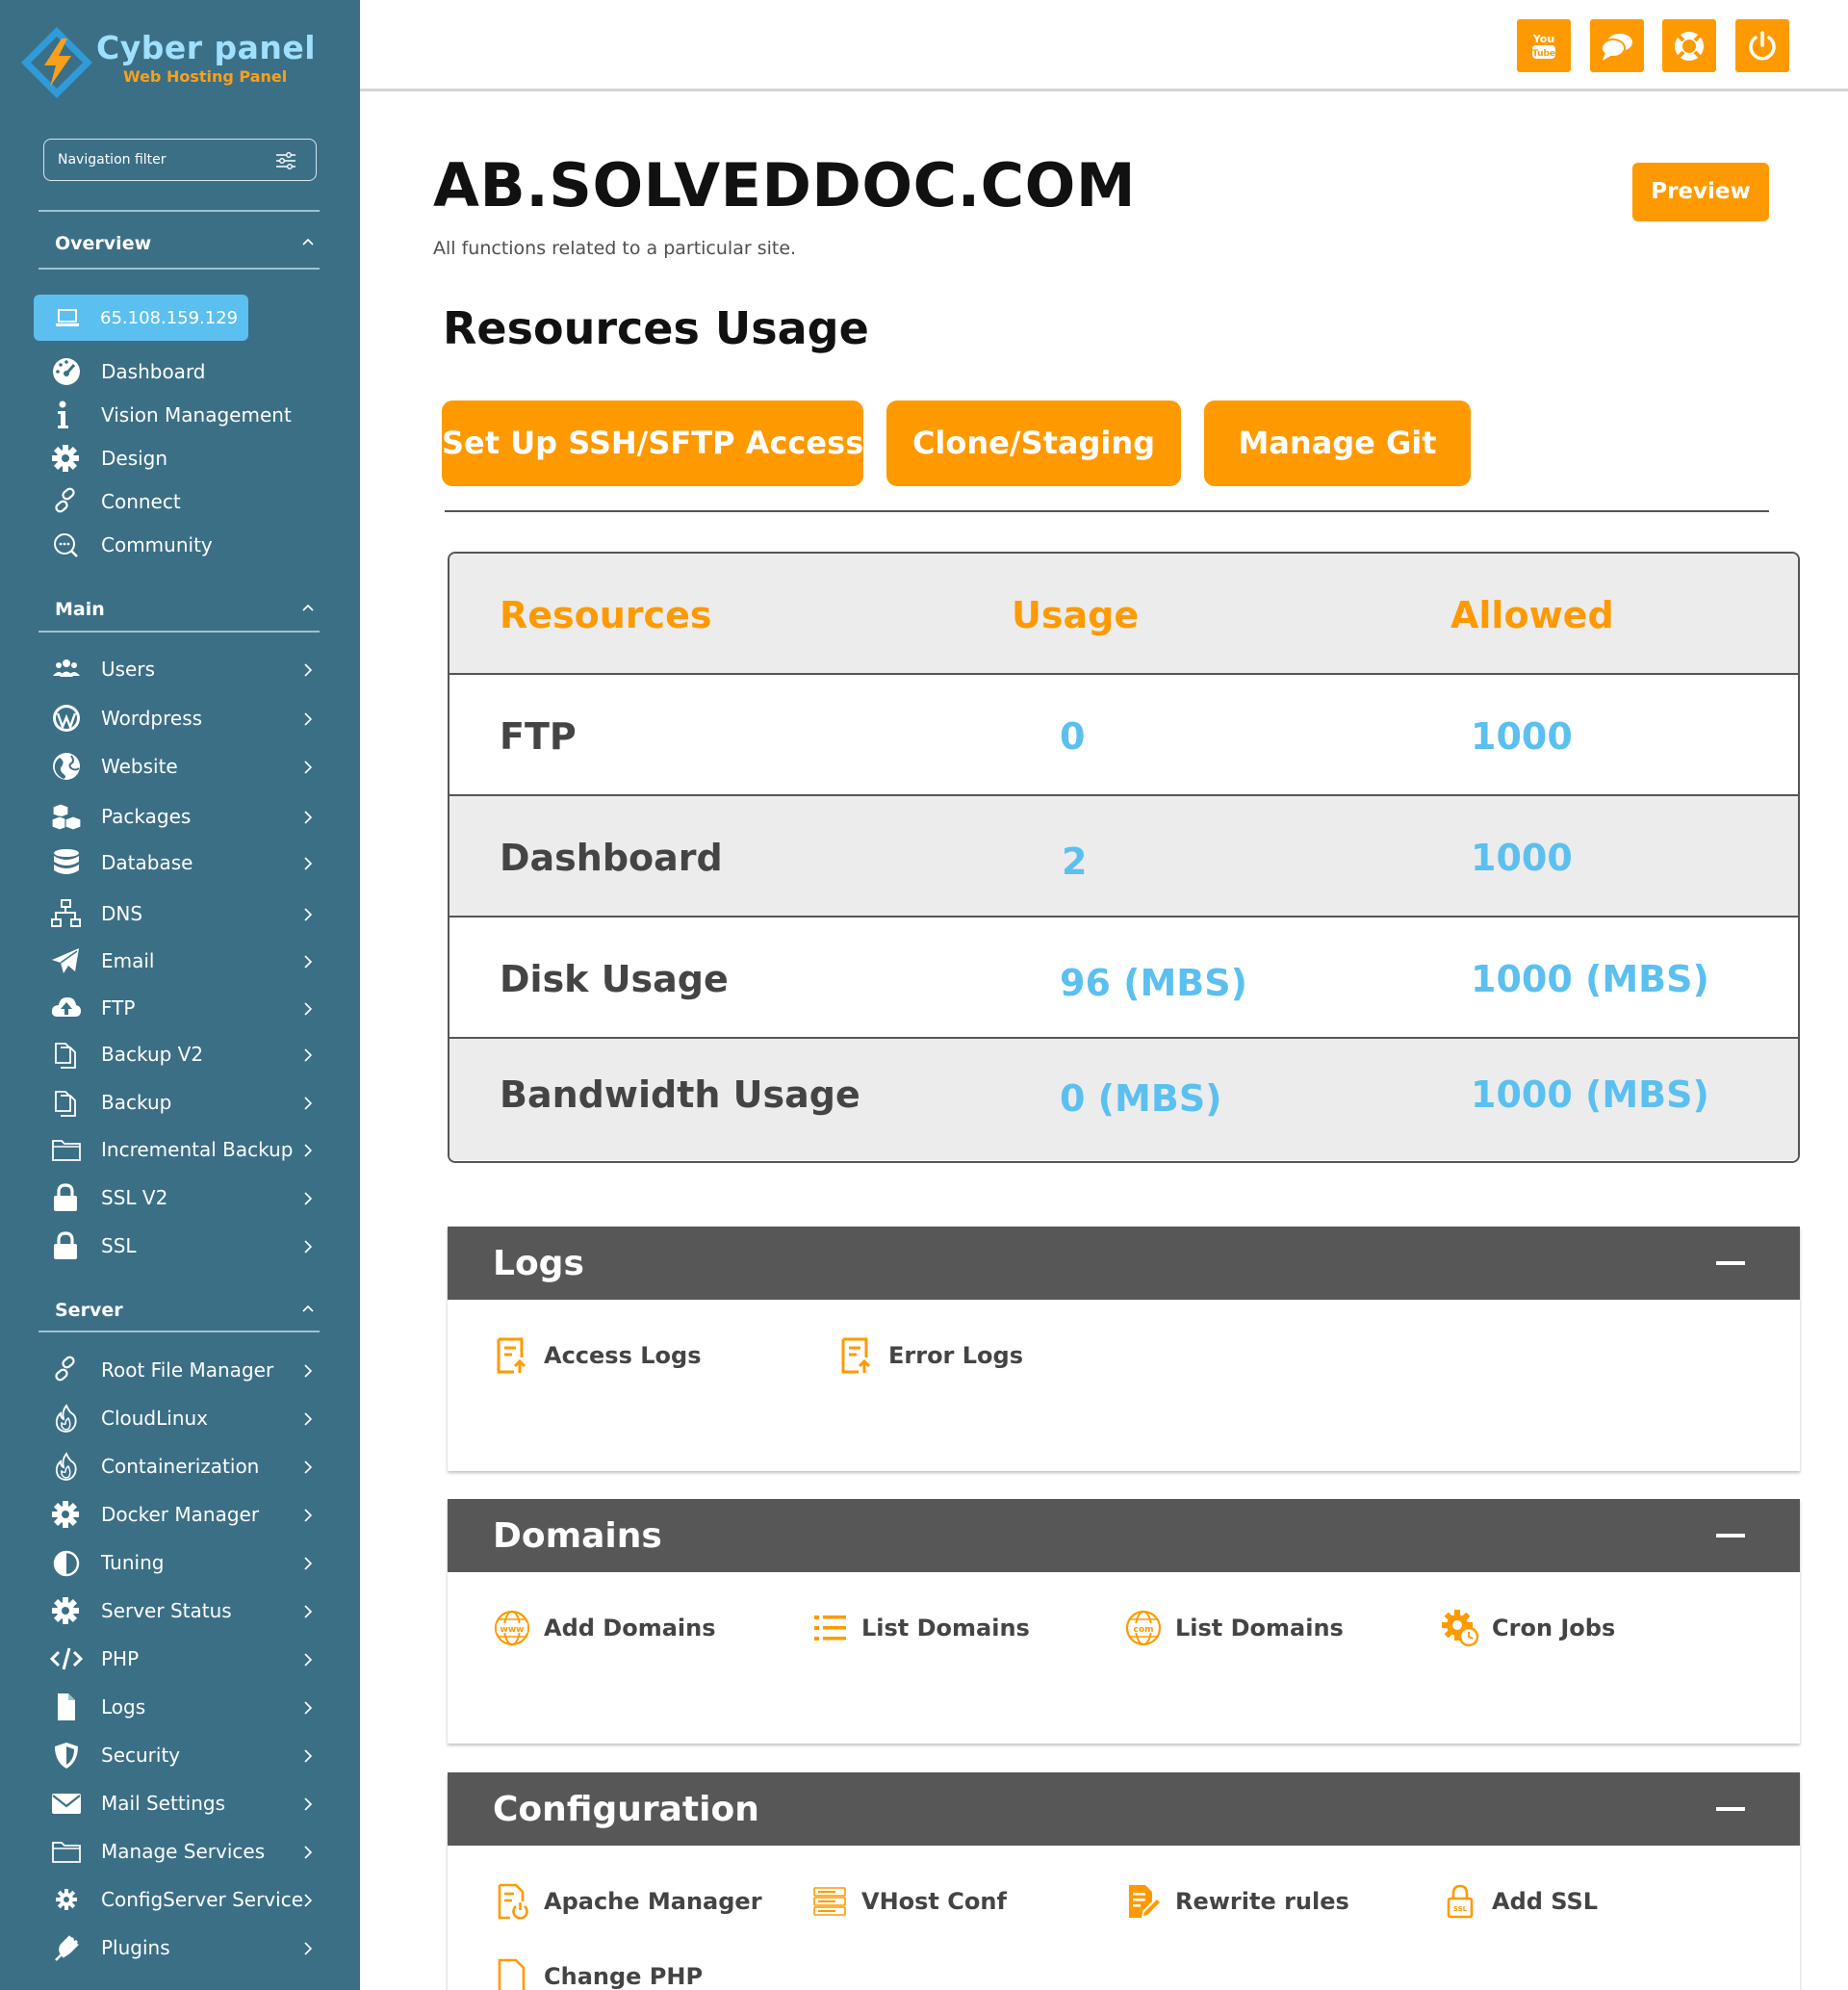 This screenshot has width=1848, height=1990. I want to click on sidebar-item-manage-services: Manage Services, so click(189, 1850).